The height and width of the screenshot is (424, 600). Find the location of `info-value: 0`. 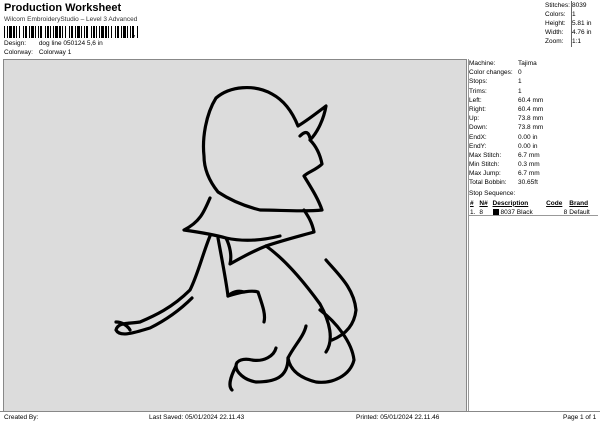

info-value: 0 is located at coordinates (520, 73).